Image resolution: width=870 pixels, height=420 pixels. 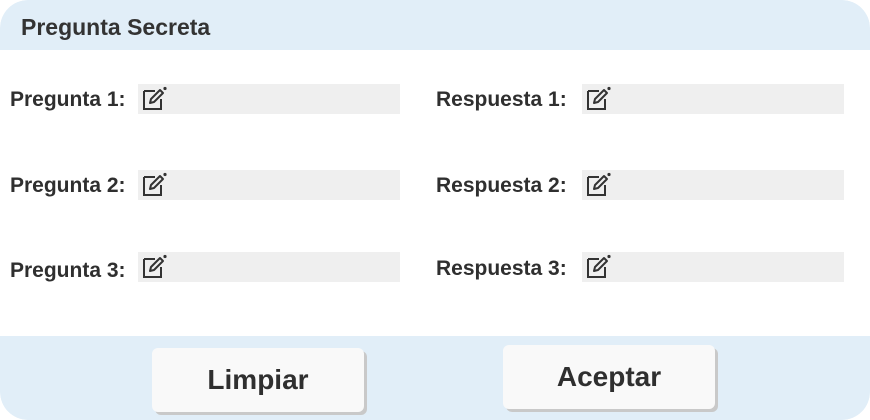 What do you see at coordinates (501, 268) in the screenshot?
I see `answer-3-label: Respuesta 3:` at bounding box center [501, 268].